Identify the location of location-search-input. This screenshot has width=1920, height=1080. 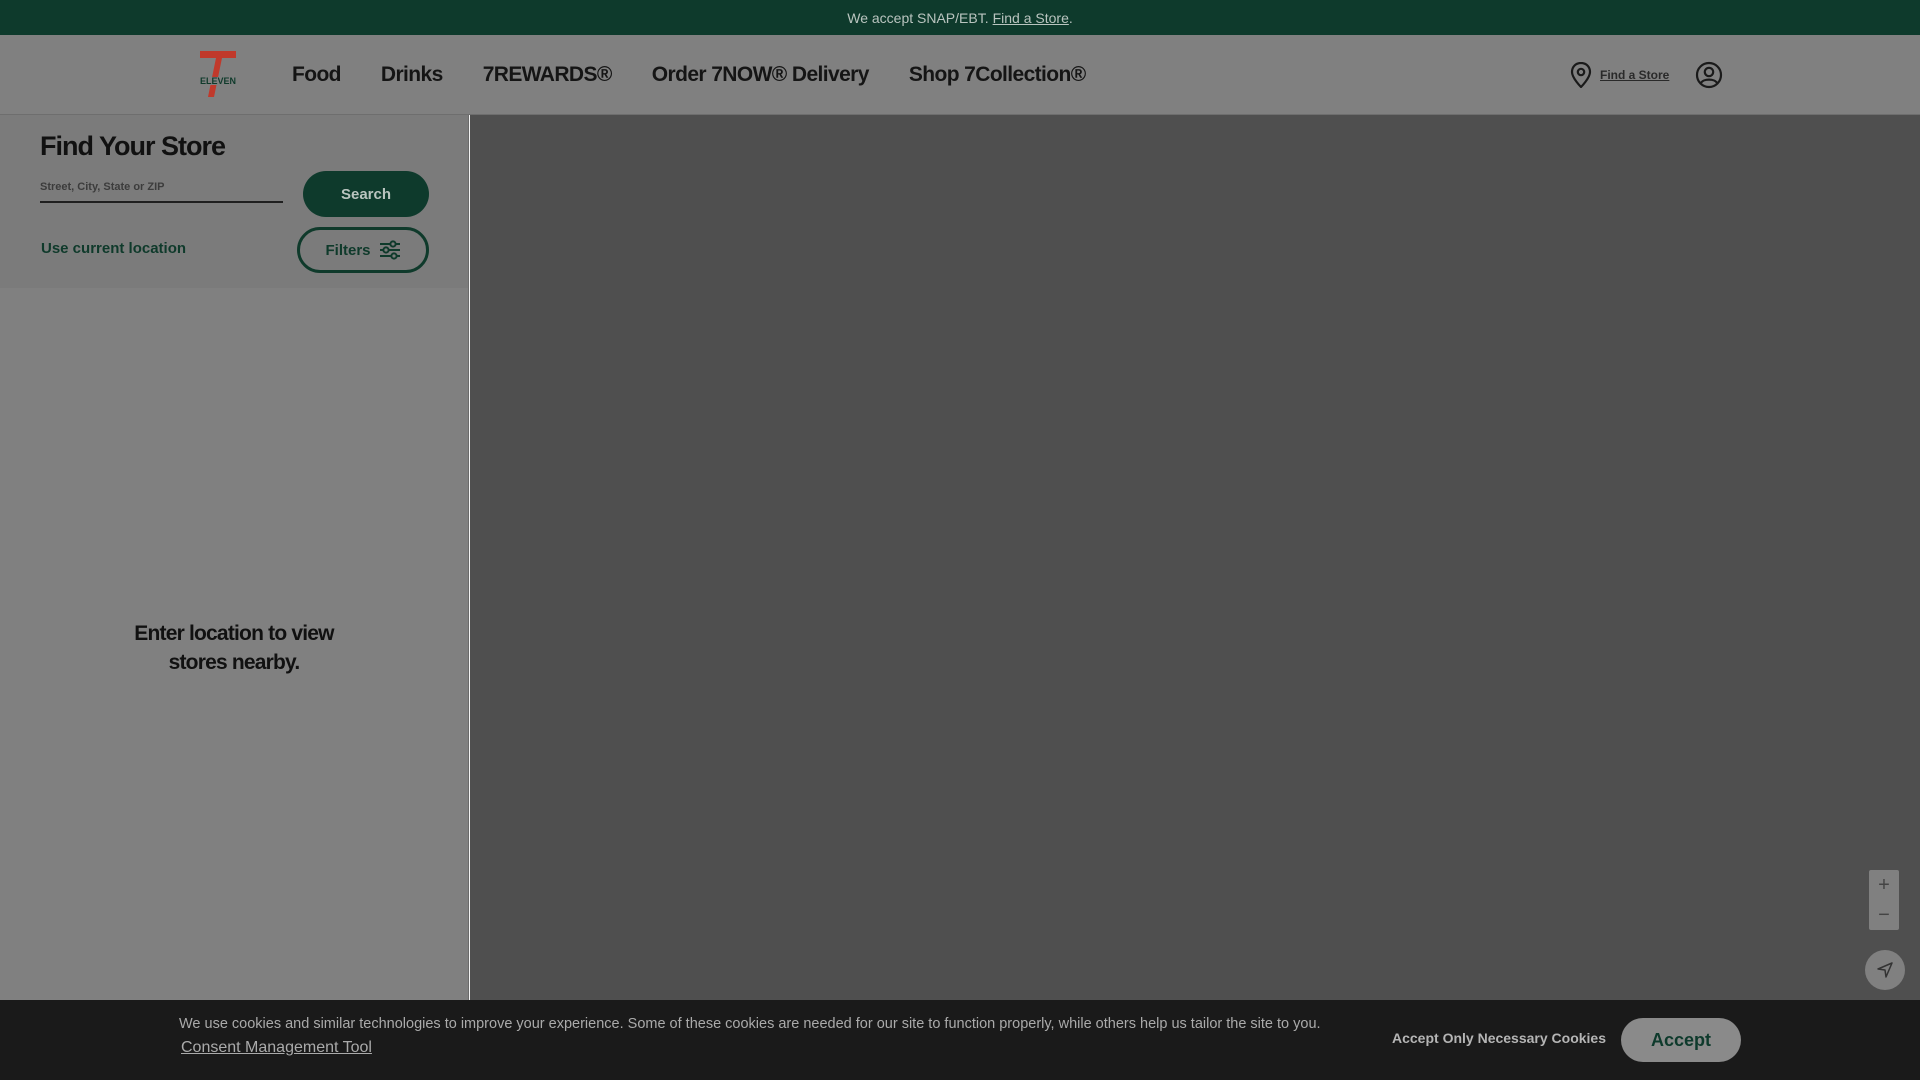
(161, 188).